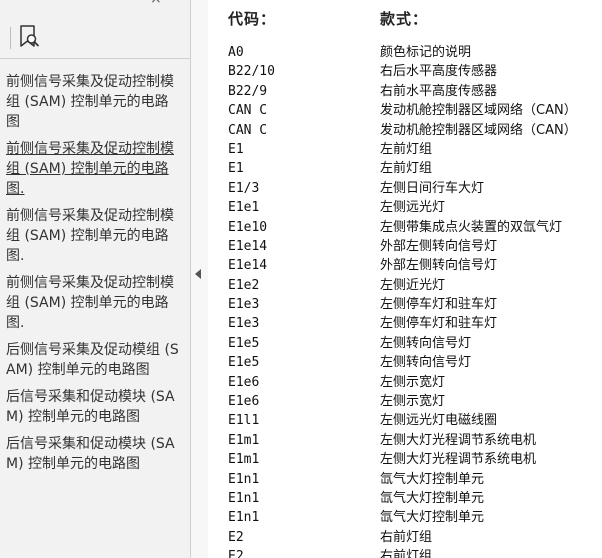 This screenshot has width=602, height=558. What do you see at coordinates (439, 91) in the screenshot?
I see `component-description: 右前水平高度传感器` at bounding box center [439, 91].